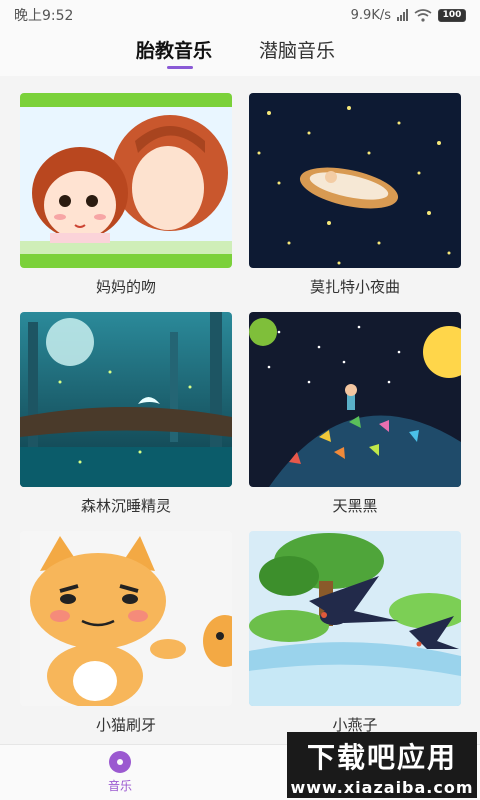 This screenshot has height=800, width=480. Describe the element at coordinates (174, 49) in the screenshot. I see `tab-prenatal-music: 胎教音乐` at that location.